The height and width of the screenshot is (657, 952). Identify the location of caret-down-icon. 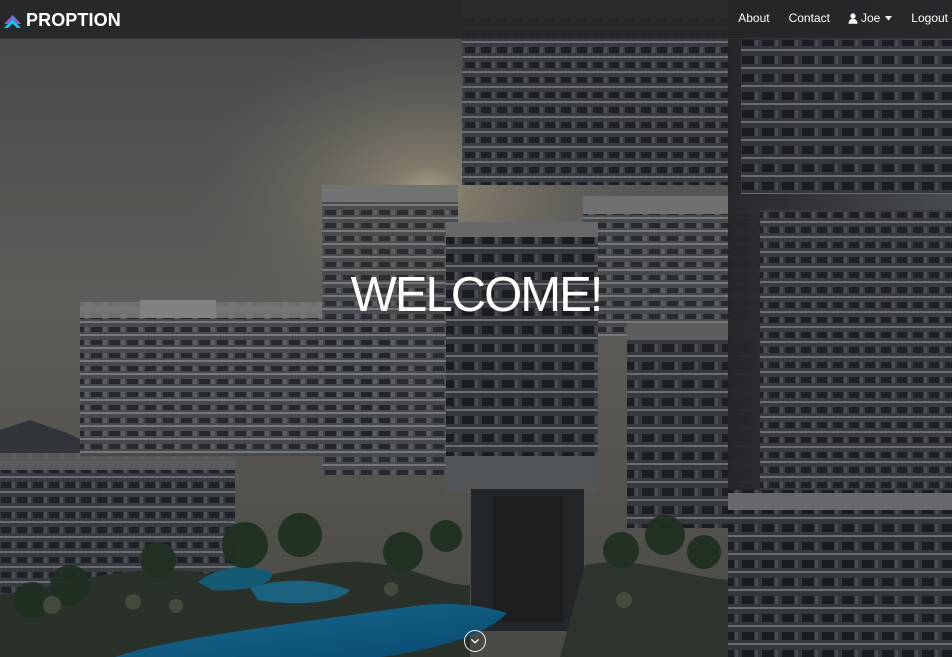
(889, 18).